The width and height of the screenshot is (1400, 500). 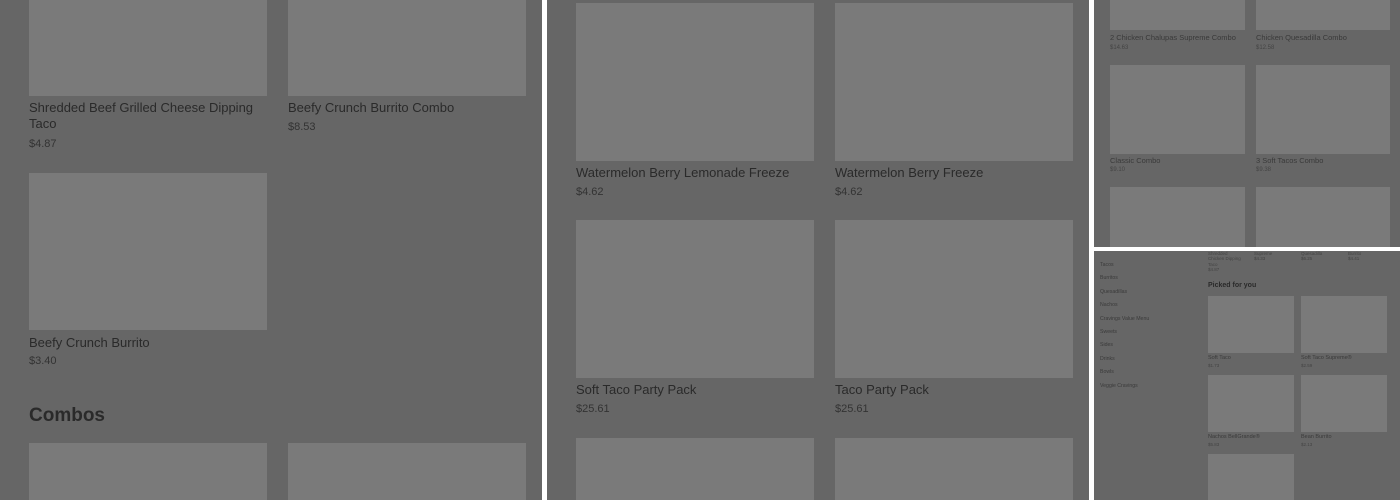 I want to click on menu-item-card: Burrito $4.41, so click(x=1368, y=256).